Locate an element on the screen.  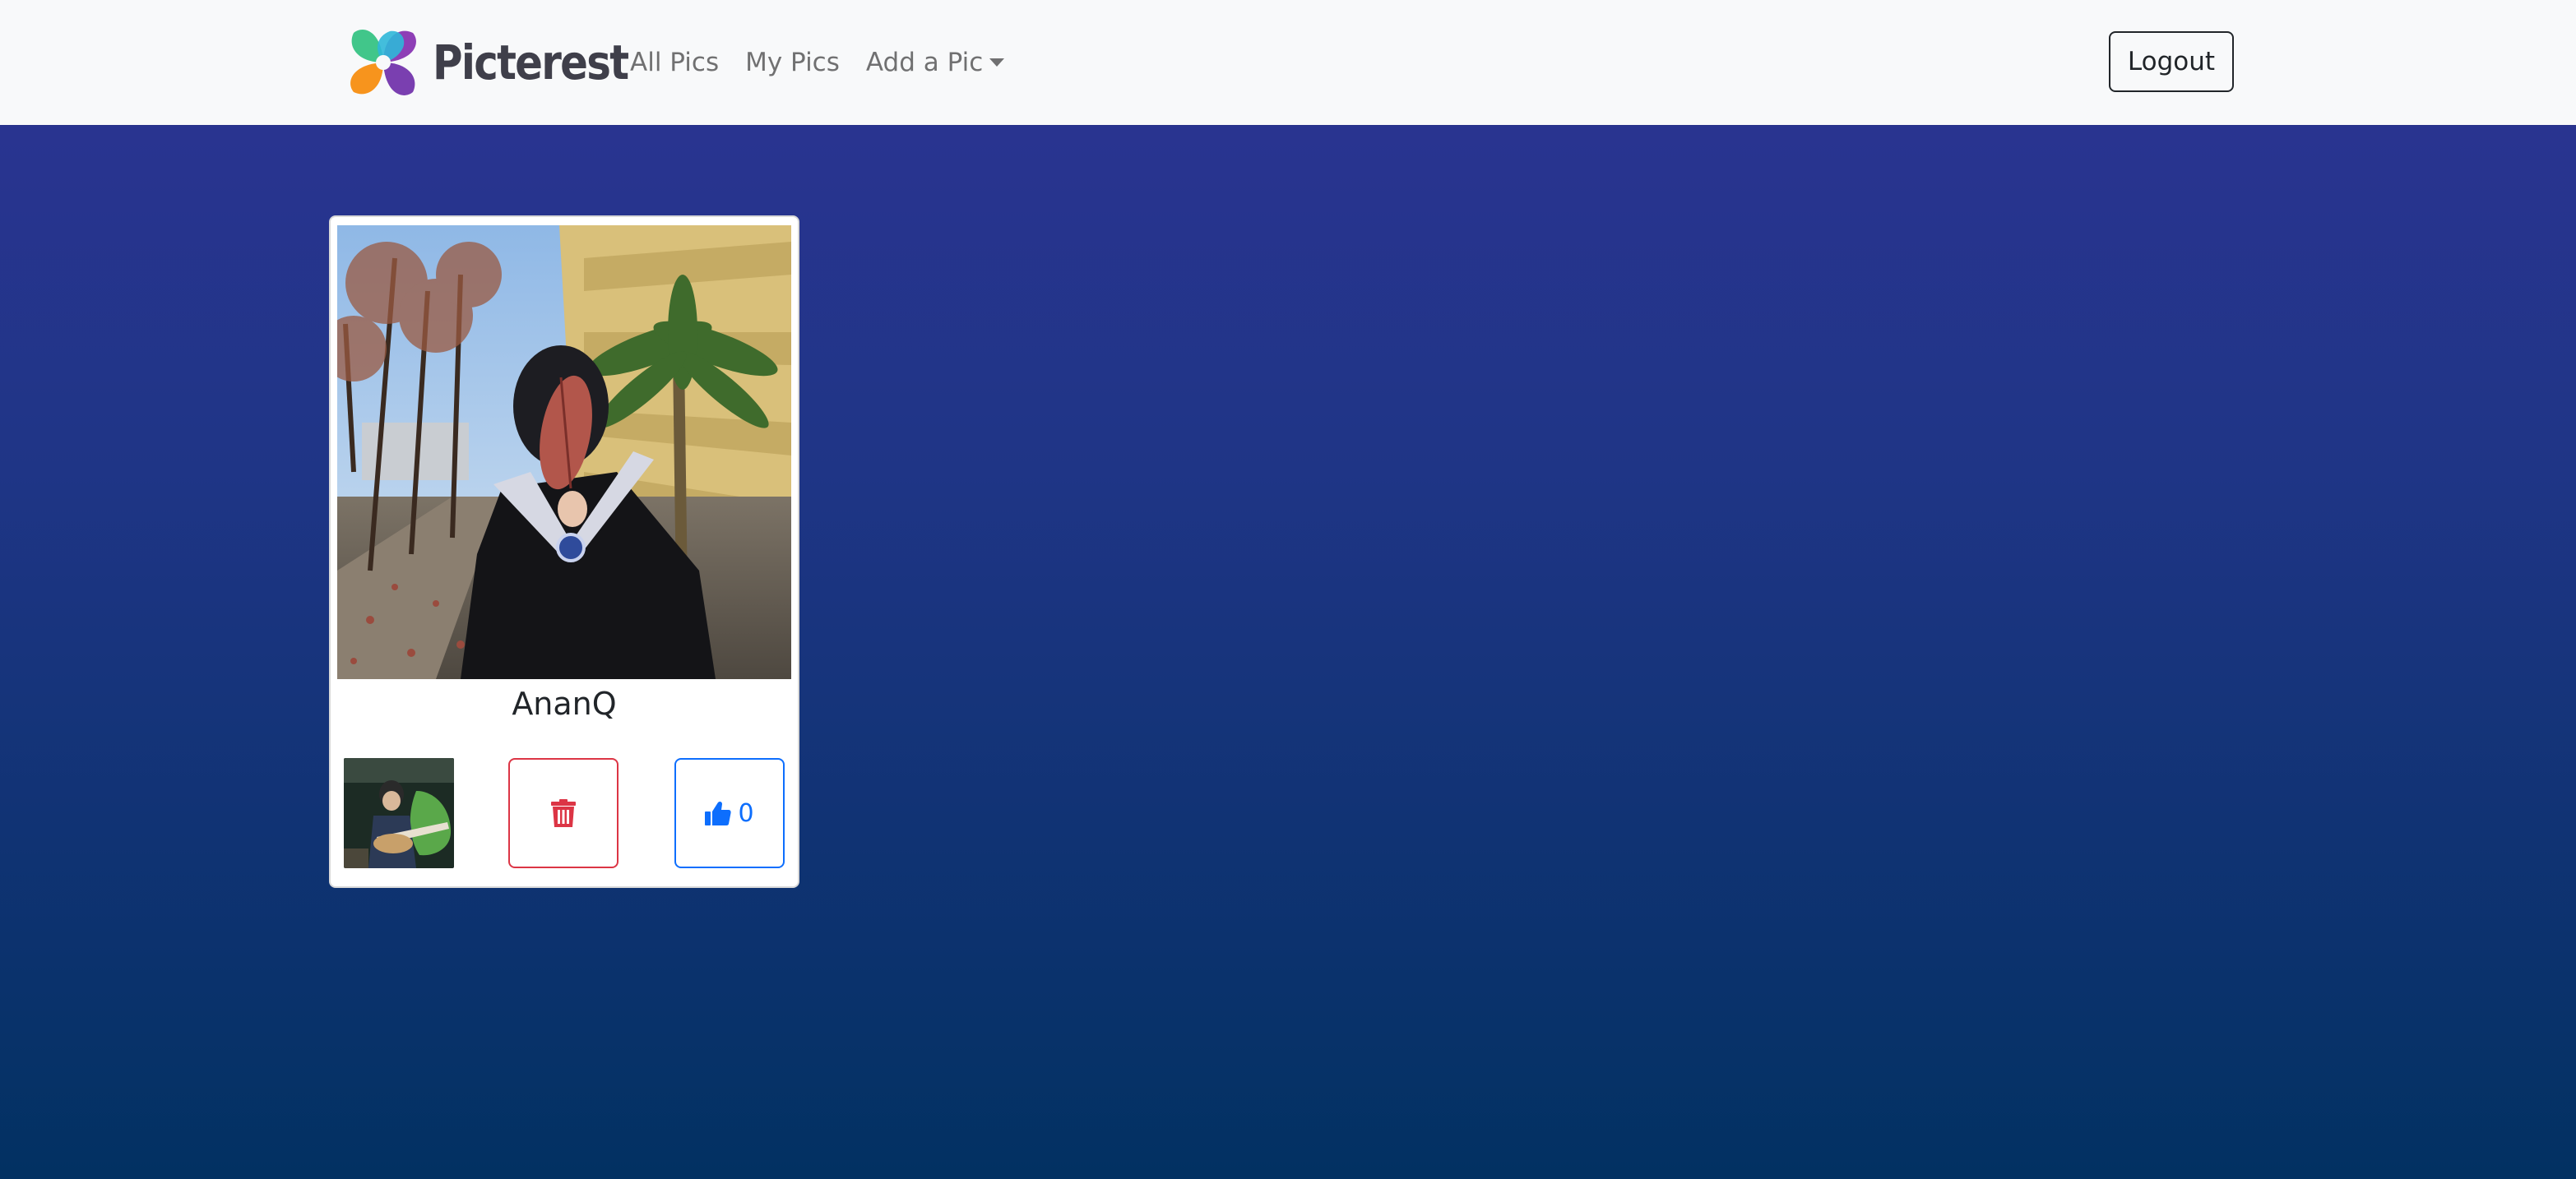
brand-logo-link: Picterest is located at coordinates (500, 63).